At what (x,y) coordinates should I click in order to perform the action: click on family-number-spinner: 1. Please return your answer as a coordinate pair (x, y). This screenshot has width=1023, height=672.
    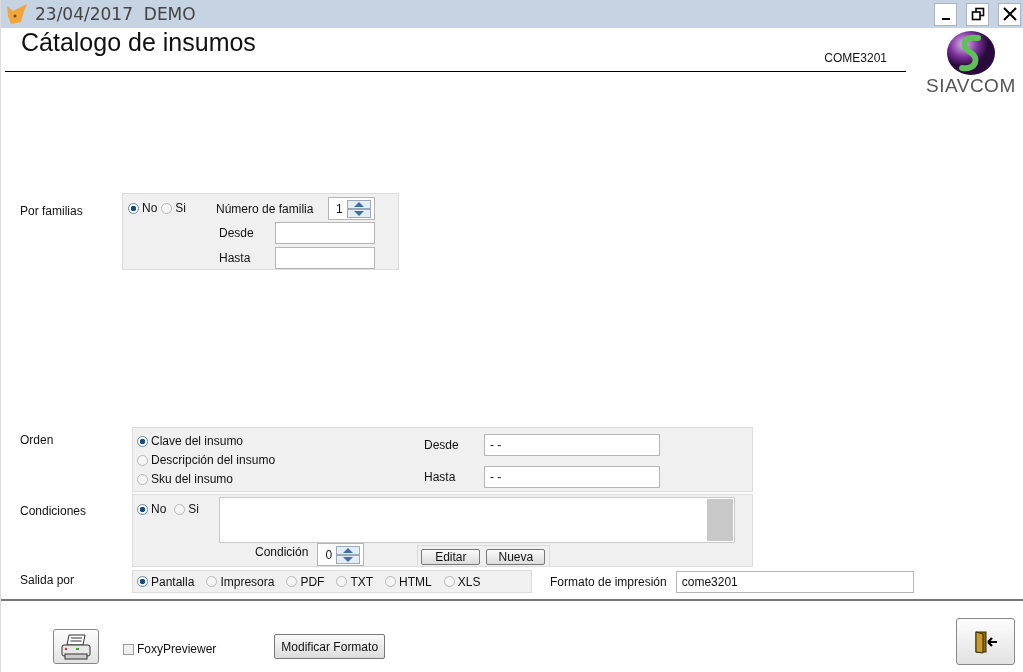
    Looking at the image, I should click on (351, 209).